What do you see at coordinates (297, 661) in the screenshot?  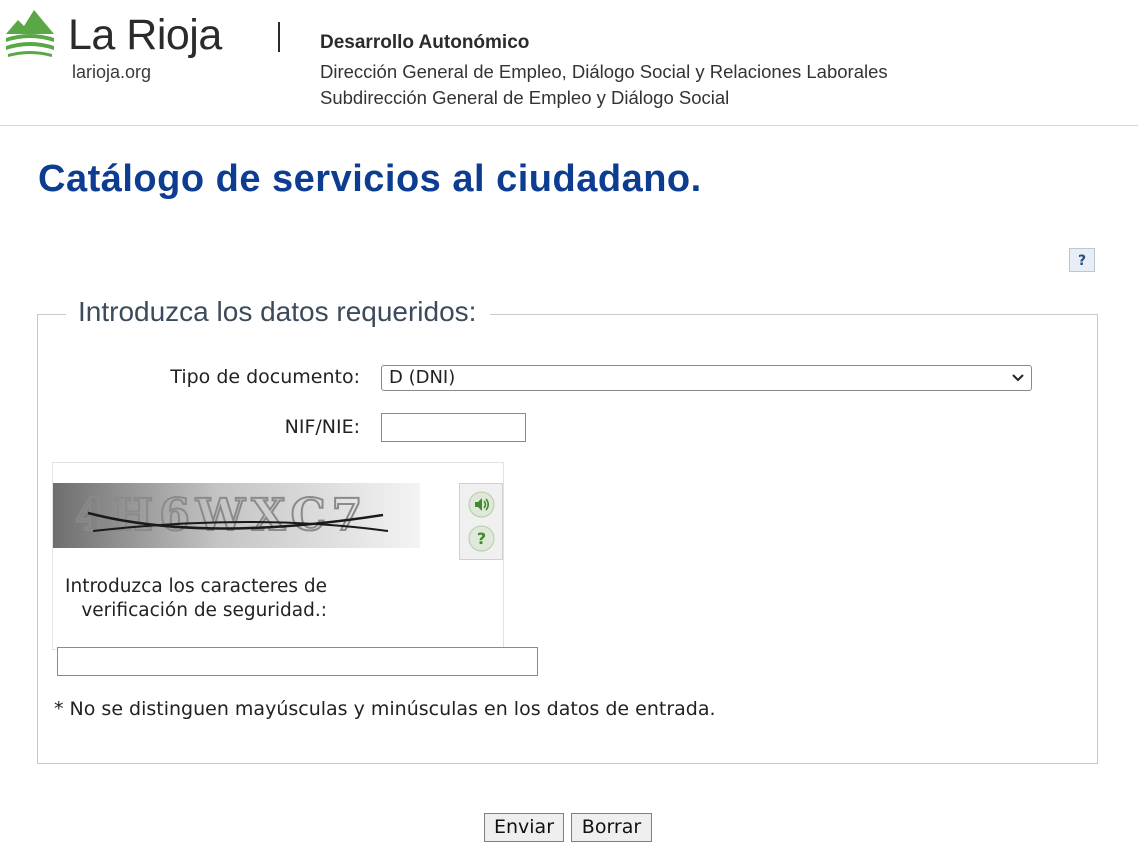 I see `captcha-input` at bounding box center [297, 661].